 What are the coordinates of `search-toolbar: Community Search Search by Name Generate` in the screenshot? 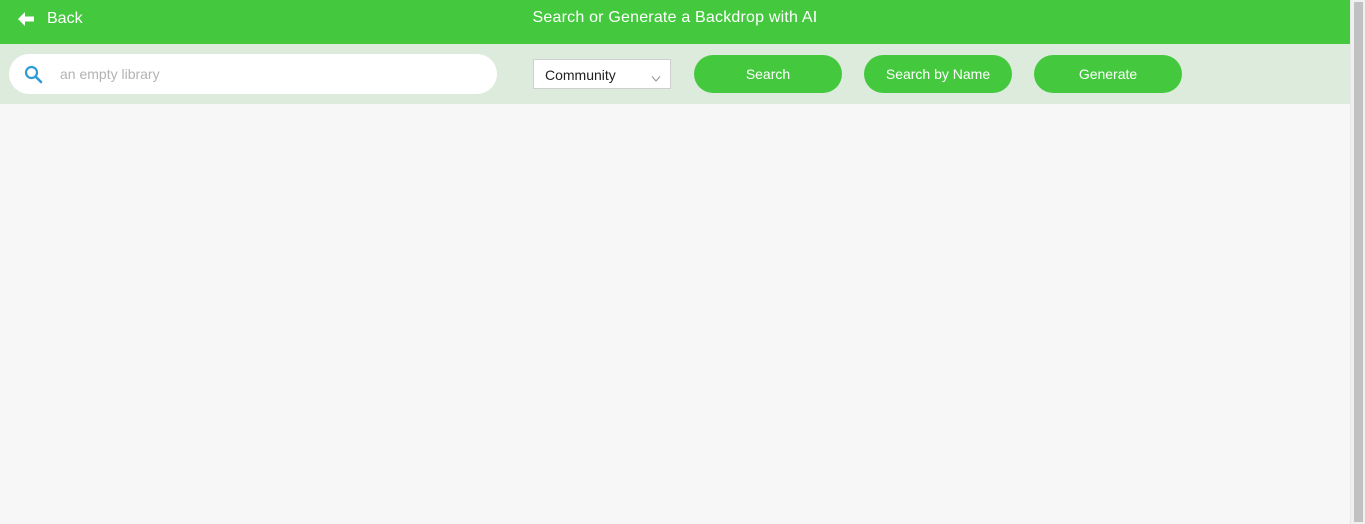 It's located at (675, 74).